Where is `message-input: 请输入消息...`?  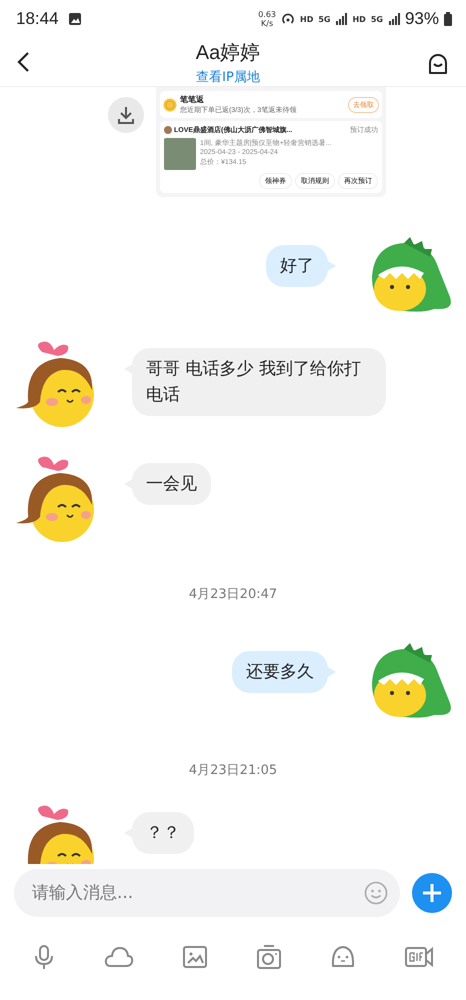
message-input: 请输入消息... is located at coordinates (194, 893).